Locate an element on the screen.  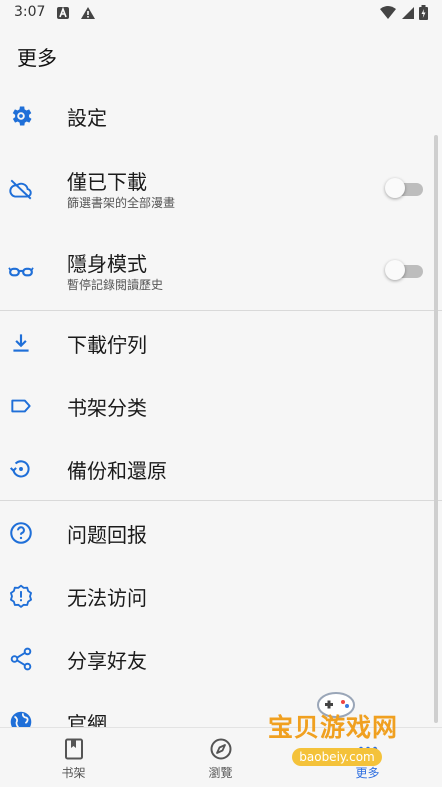
help-icon is located at coordinates (21, 533).